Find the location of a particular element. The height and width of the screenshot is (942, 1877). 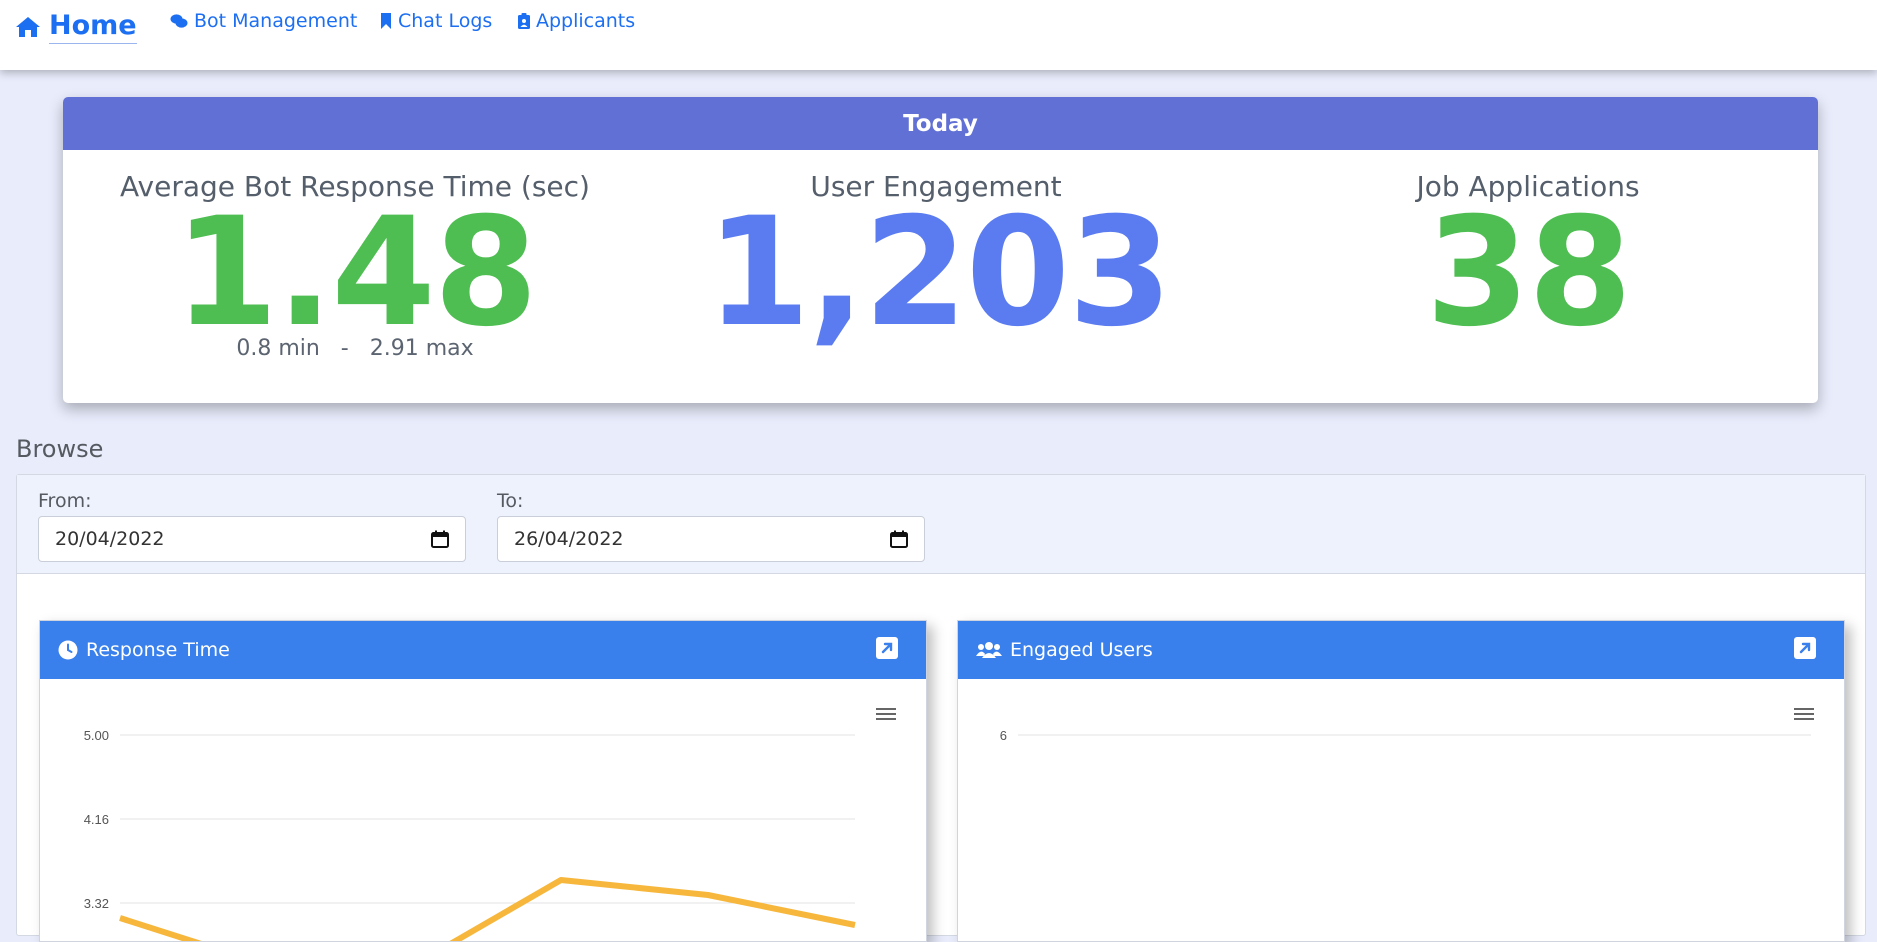

y-tick-label: 4.16 is located at coordinates (96, 819).